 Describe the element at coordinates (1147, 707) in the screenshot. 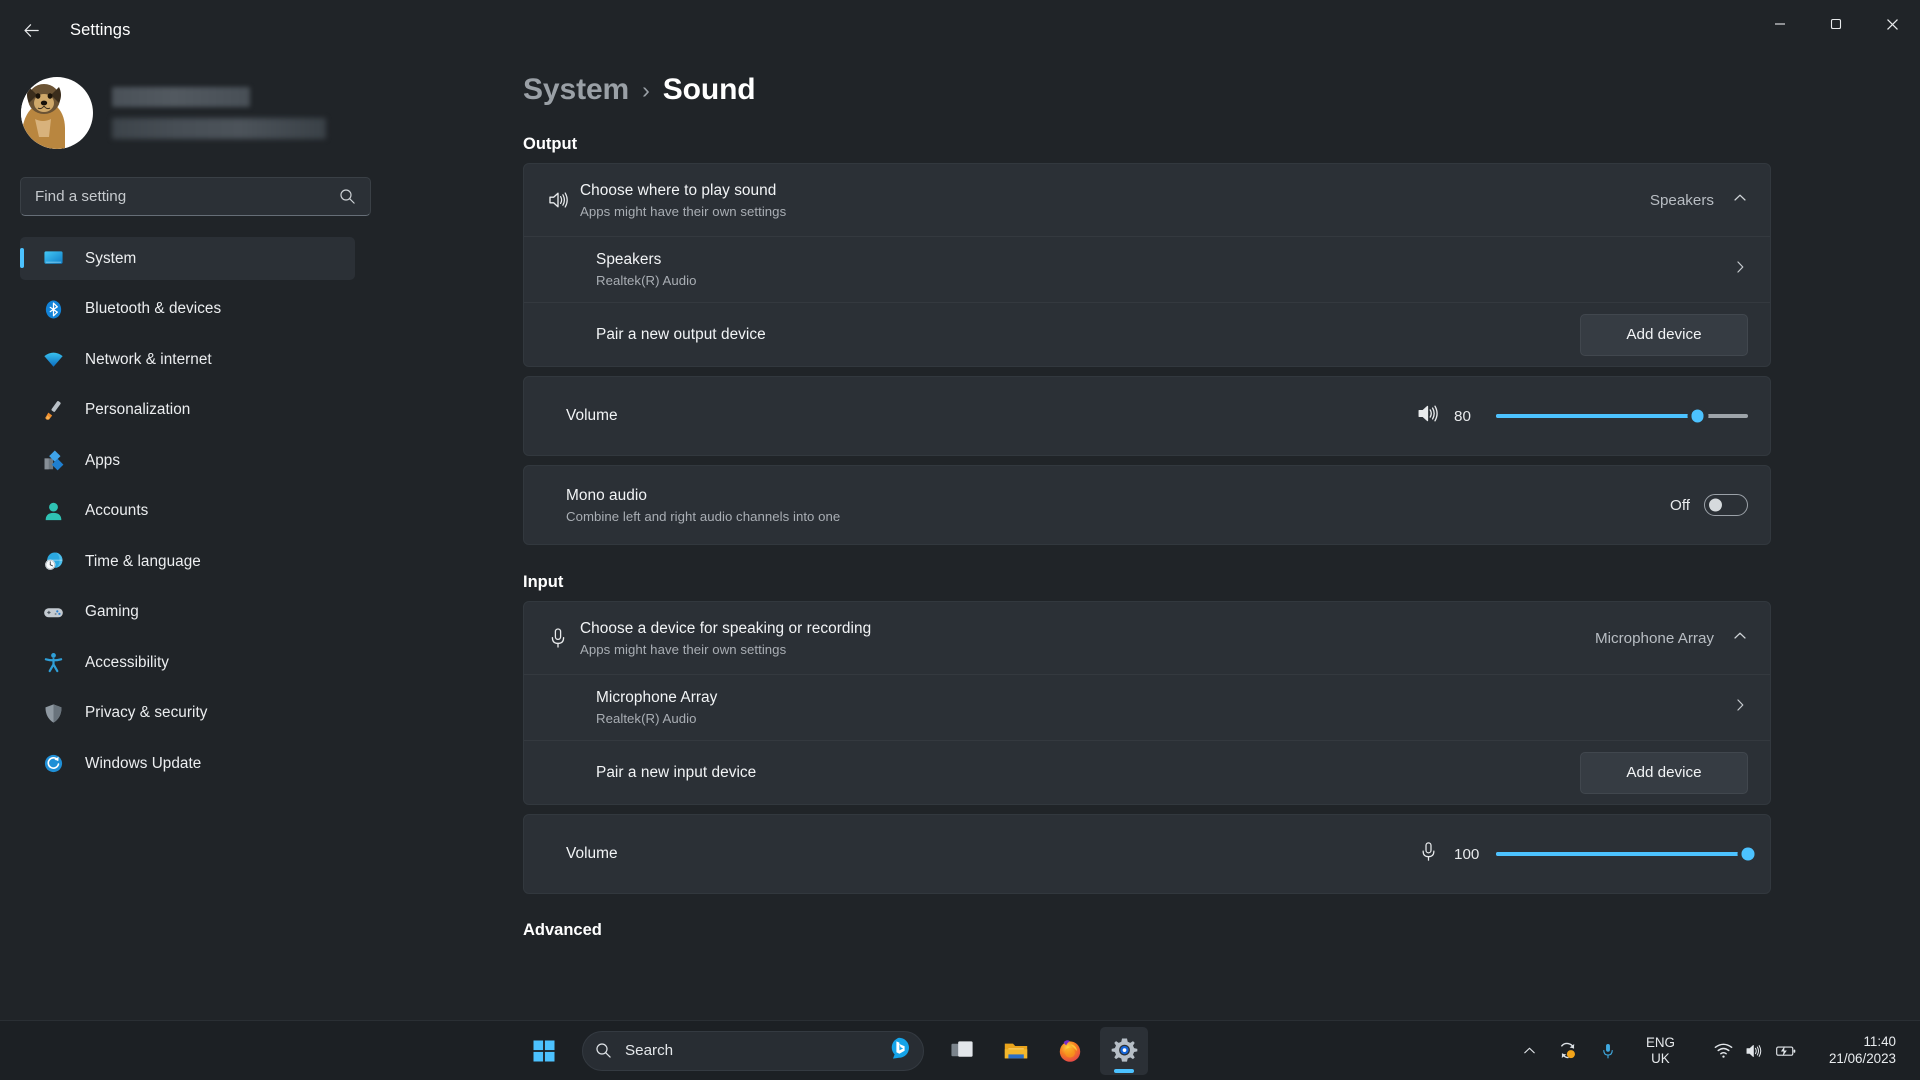

I see `input-device-row: Microphone Array Realtek(R) Audio` at that location.